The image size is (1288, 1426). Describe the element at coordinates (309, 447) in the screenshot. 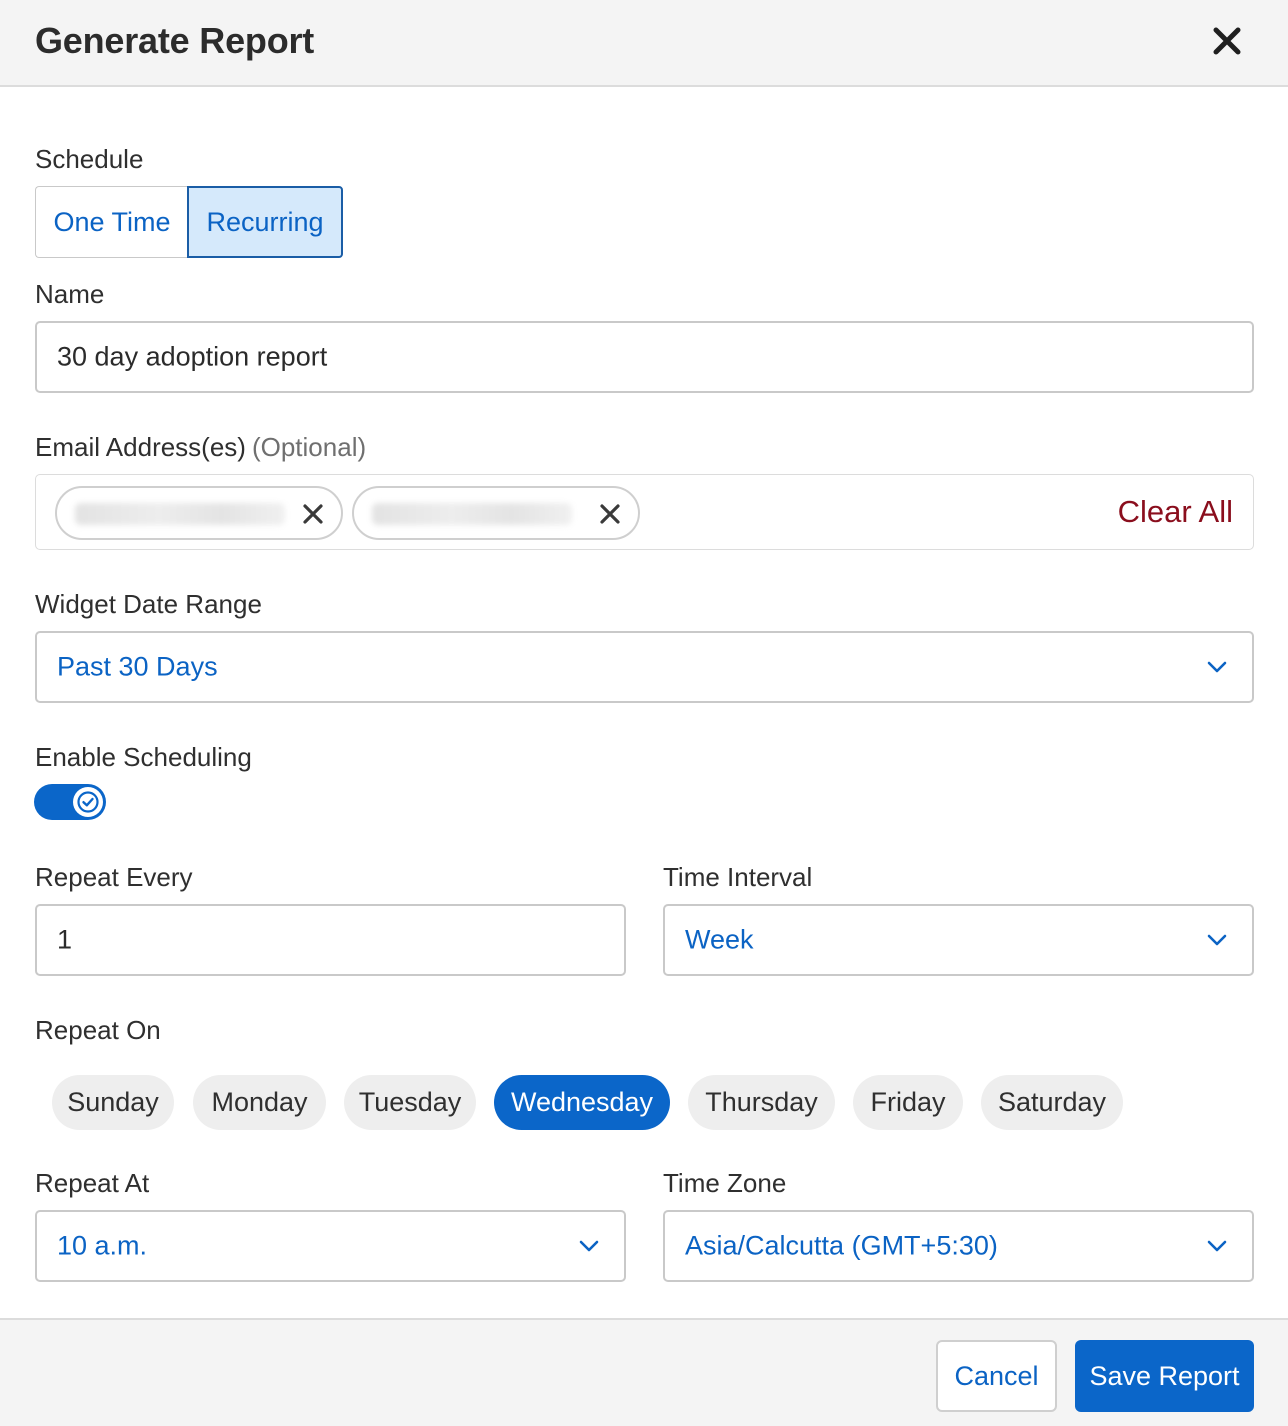

I see `email-optional-text: (Optional)` at that location.